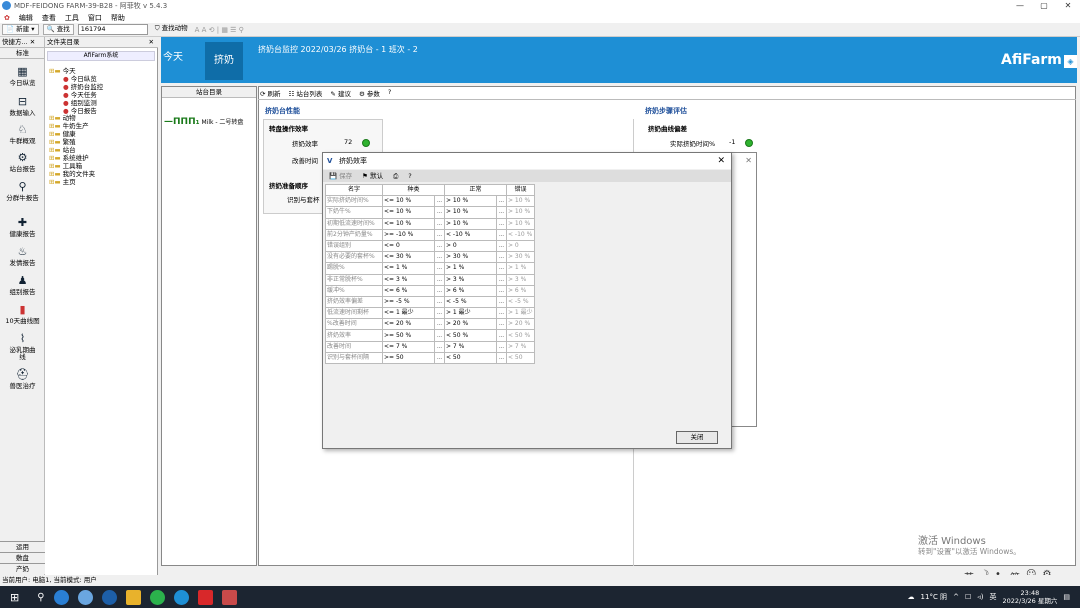  I want to click on save-button: 💾 保存, so click(340, 176).